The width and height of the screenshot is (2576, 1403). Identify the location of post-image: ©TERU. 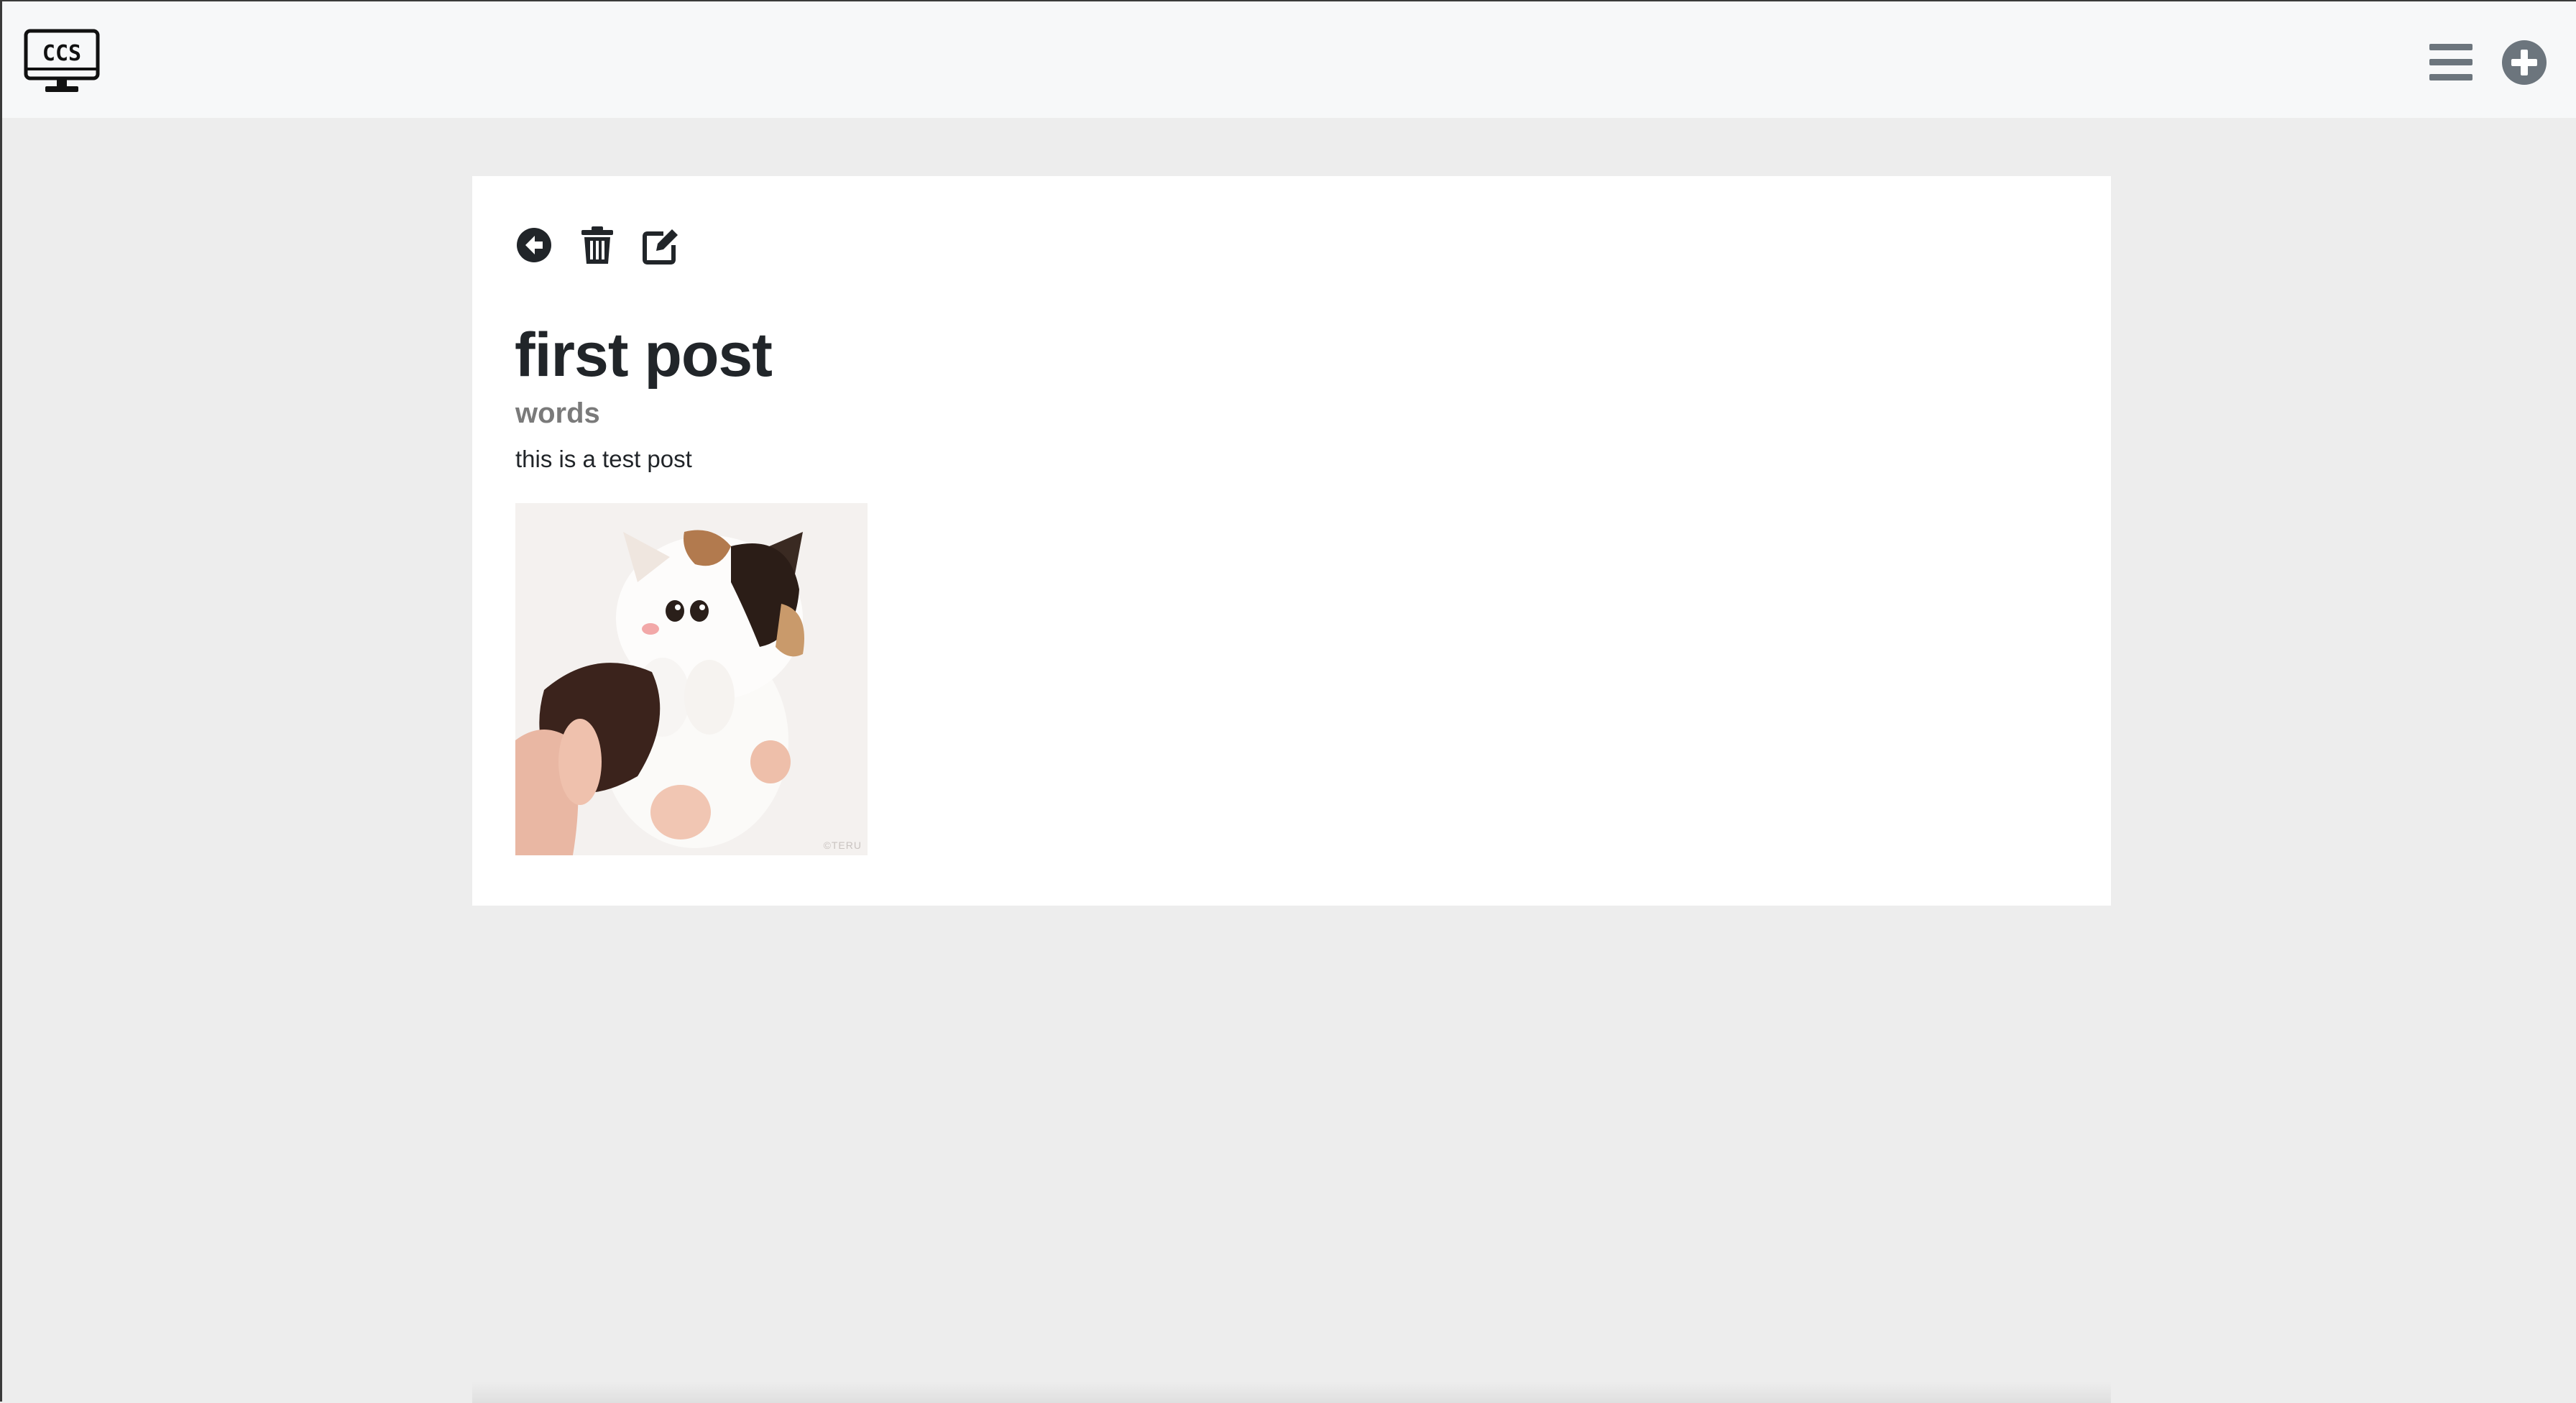
(691, 679).